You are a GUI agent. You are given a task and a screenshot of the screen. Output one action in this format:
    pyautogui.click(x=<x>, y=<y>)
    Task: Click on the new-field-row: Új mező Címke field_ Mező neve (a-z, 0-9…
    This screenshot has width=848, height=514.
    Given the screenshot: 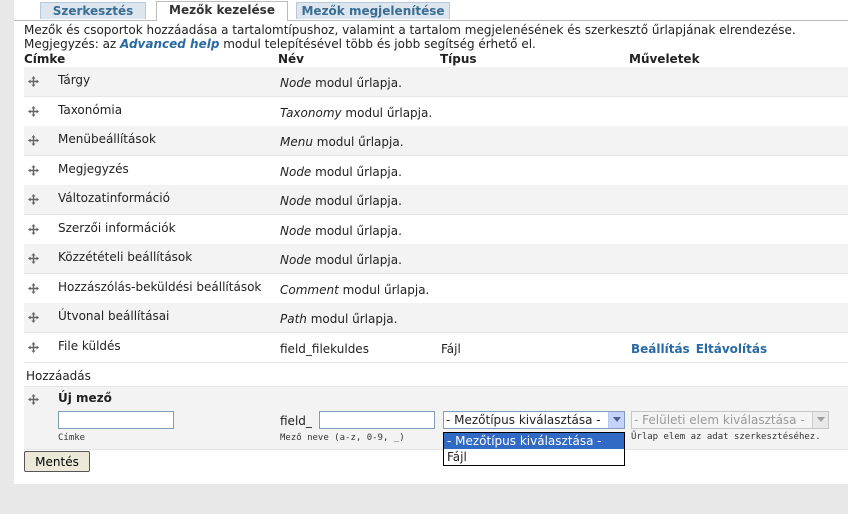 What is the action you would take?
    pyautogui.click(x=436, y=418)
    